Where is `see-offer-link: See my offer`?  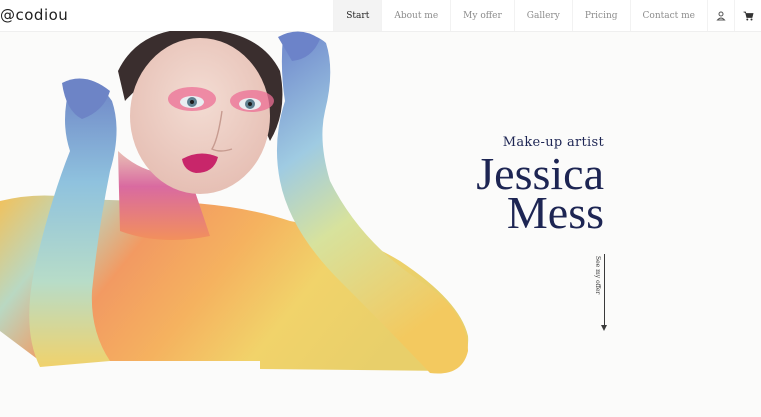
see-offer-link: See my offer is located at coordinates (597, 275).